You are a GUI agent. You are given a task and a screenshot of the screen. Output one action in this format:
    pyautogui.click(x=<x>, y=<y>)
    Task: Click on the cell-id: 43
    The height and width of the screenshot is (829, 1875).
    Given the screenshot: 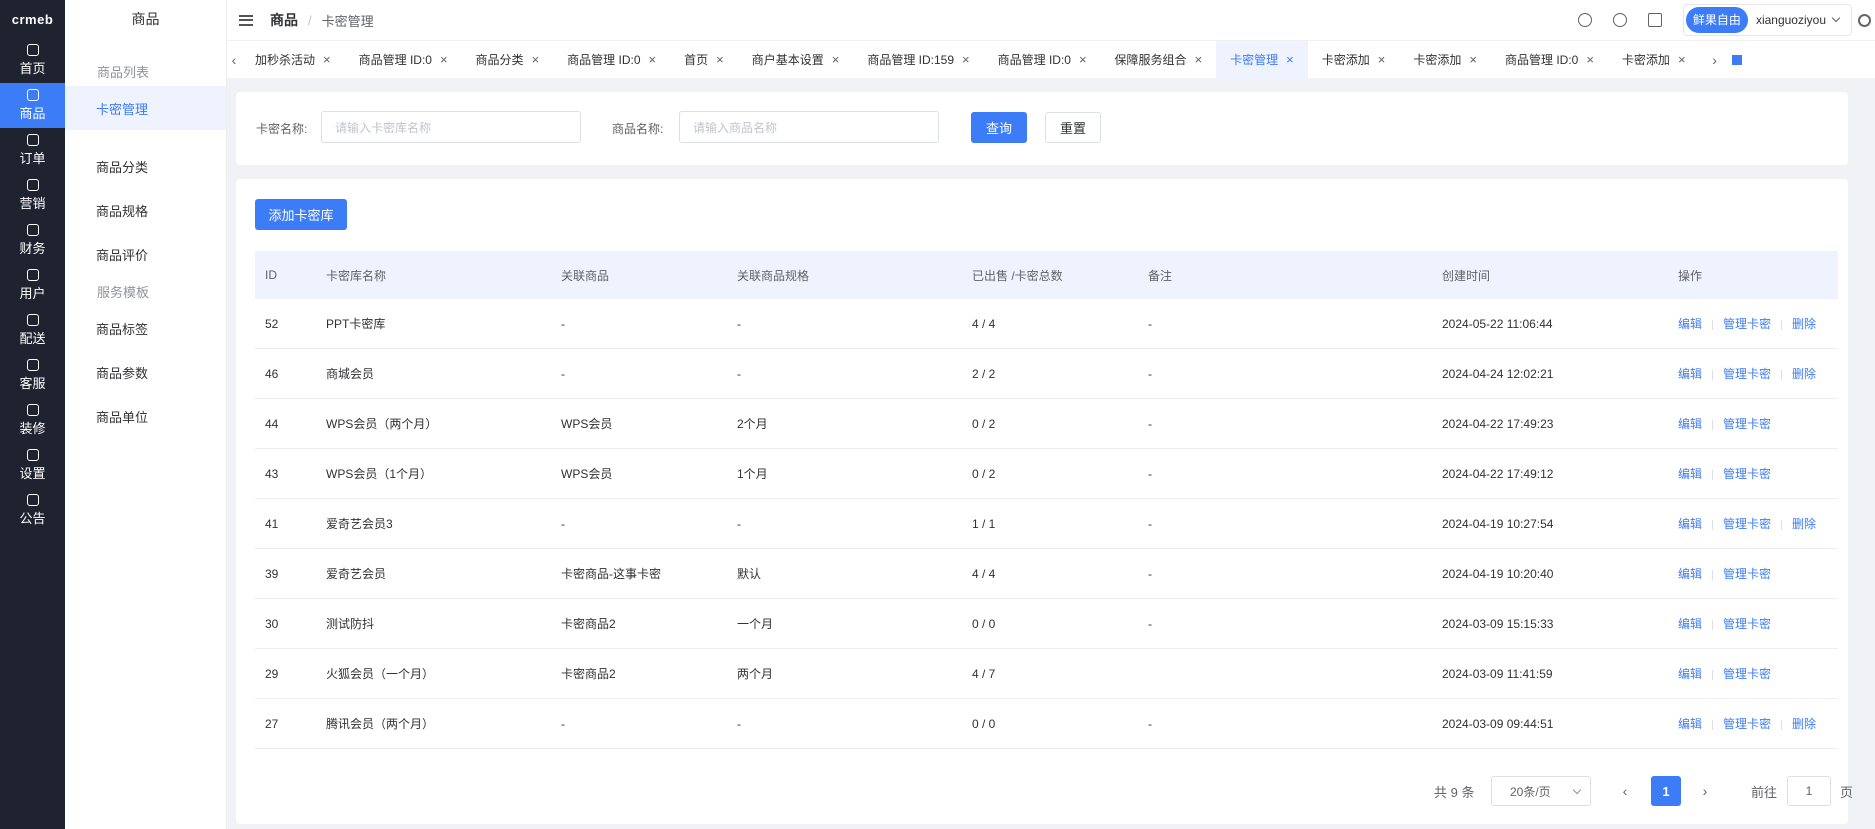 What is the action you would take?
    pyautogui.click(x=272, y=473)
    